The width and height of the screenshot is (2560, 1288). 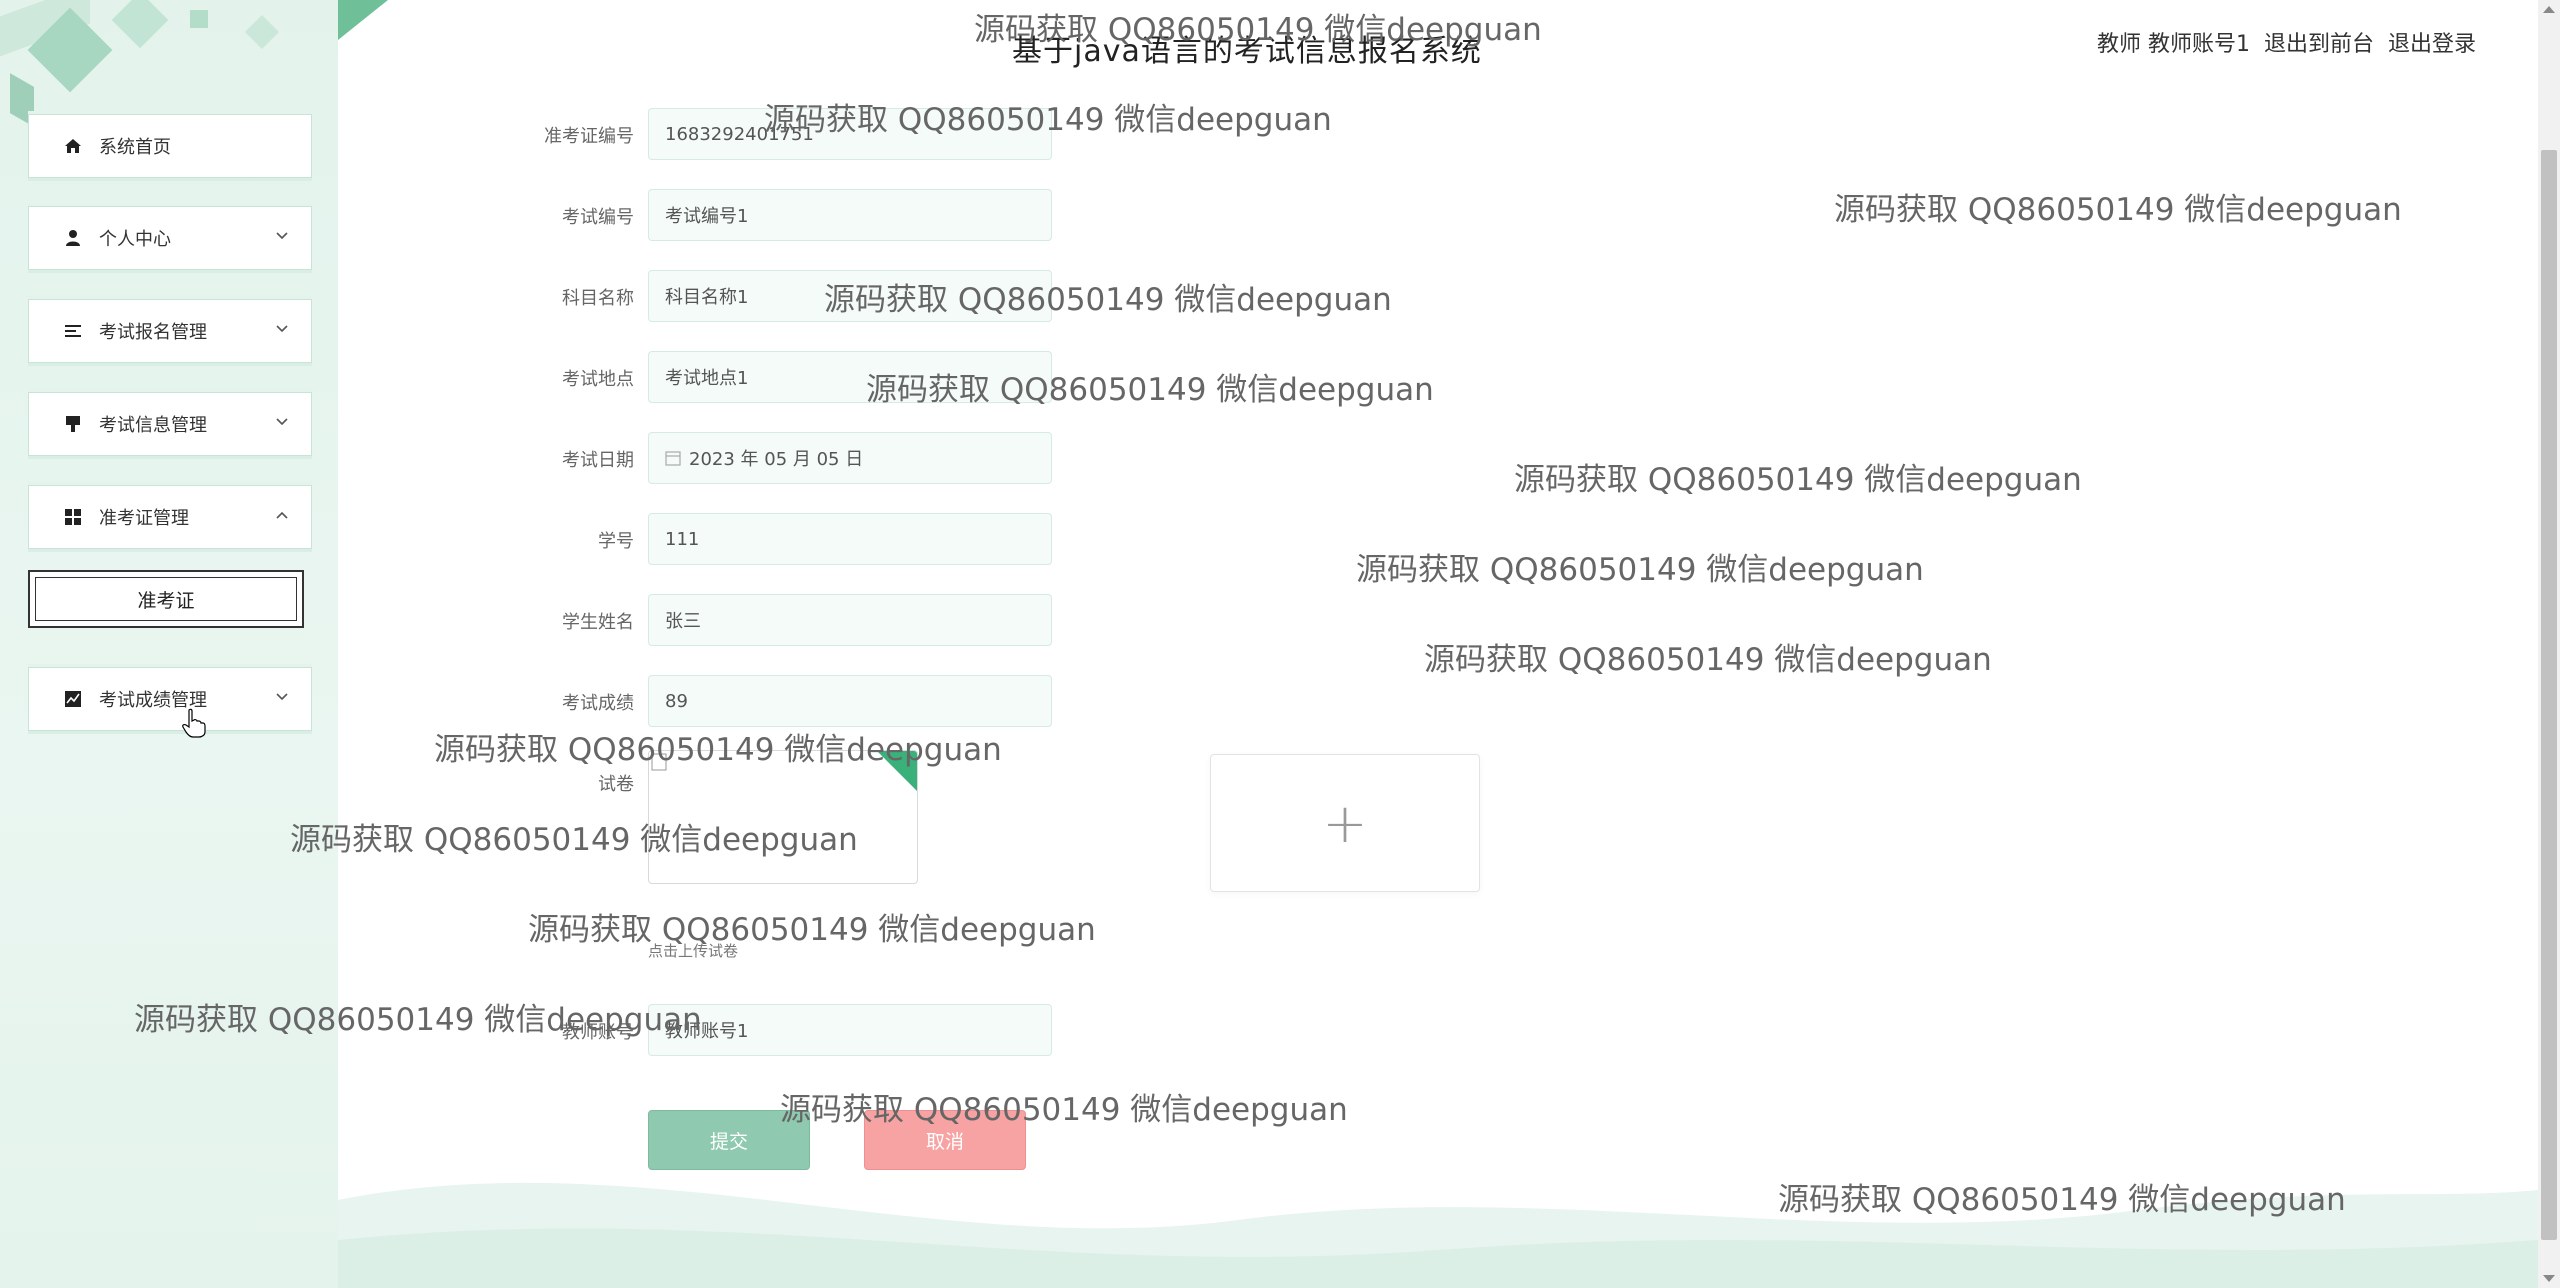 I want to click on scroll-up-arrow-icon, so click(x=2549, y=9).